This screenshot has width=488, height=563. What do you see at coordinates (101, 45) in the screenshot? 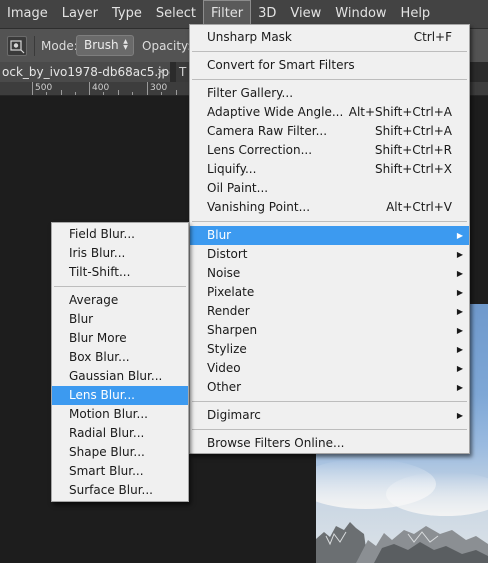
I see `mode-select-value: Brush` at bounding box center [101, 45].